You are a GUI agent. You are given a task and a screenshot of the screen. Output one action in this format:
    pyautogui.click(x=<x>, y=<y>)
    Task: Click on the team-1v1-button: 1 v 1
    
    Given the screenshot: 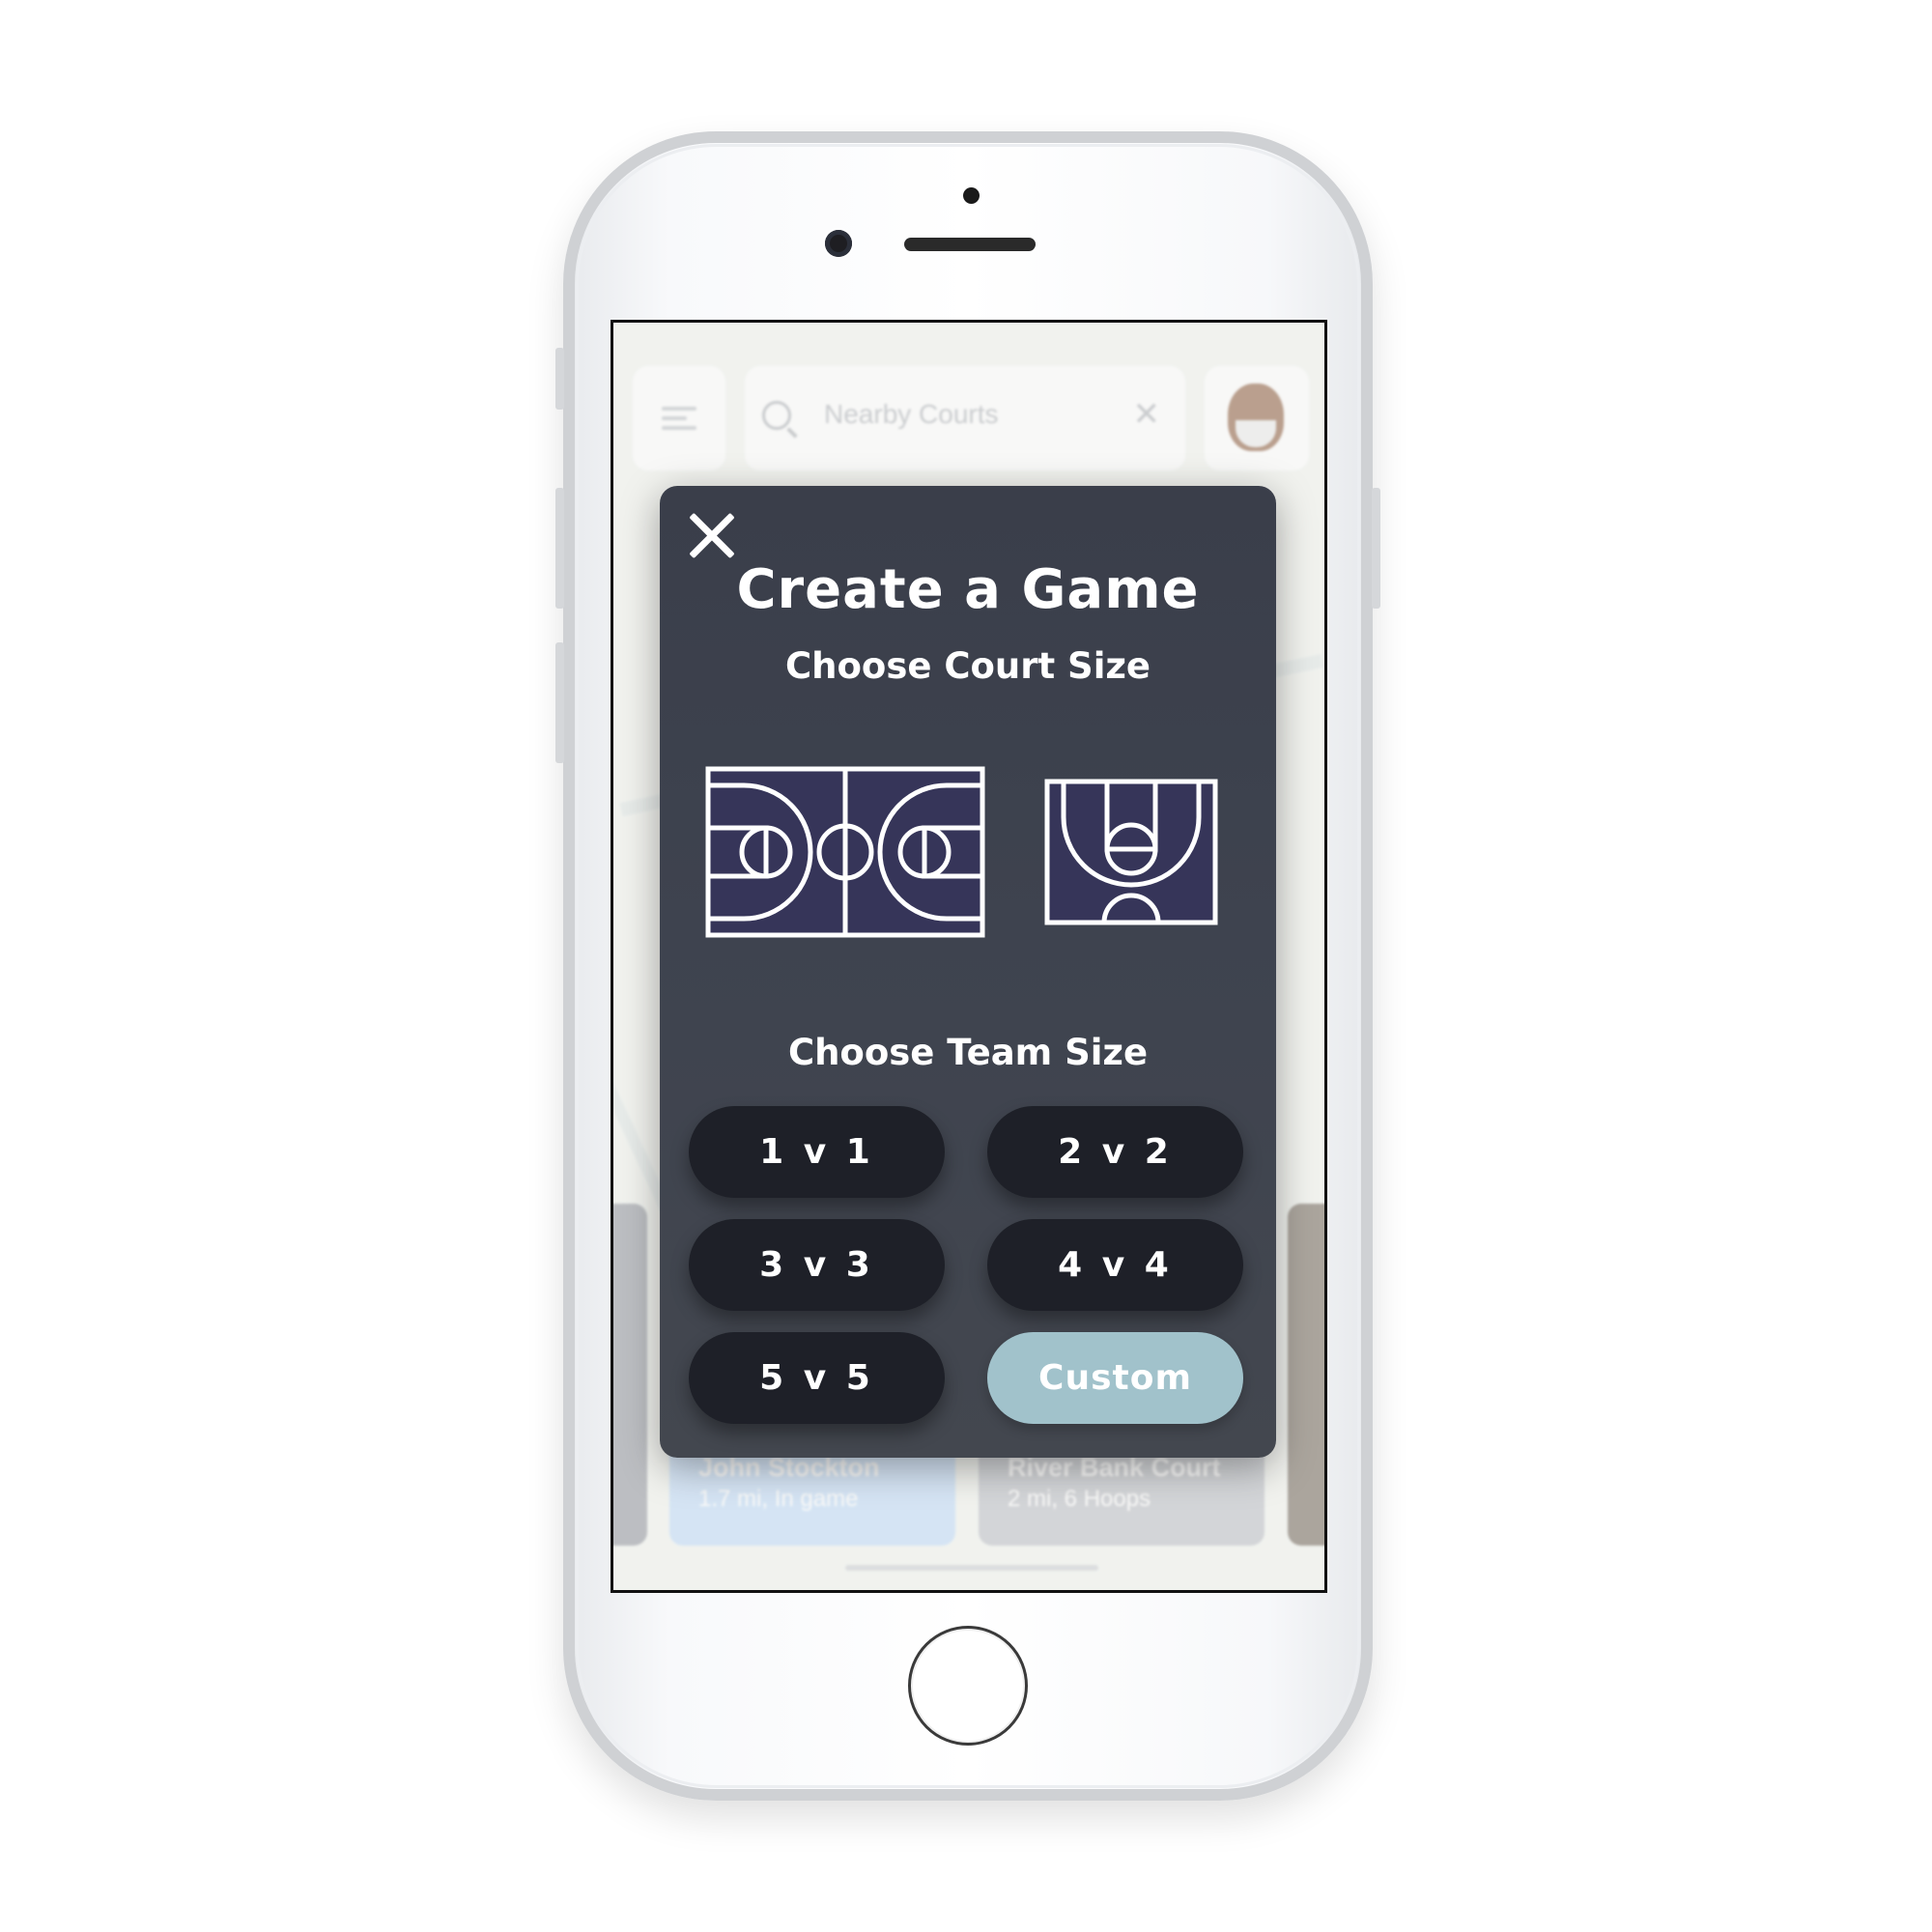 What is the action you would take?
    pyautogui.click(x=817, y=1152)
    